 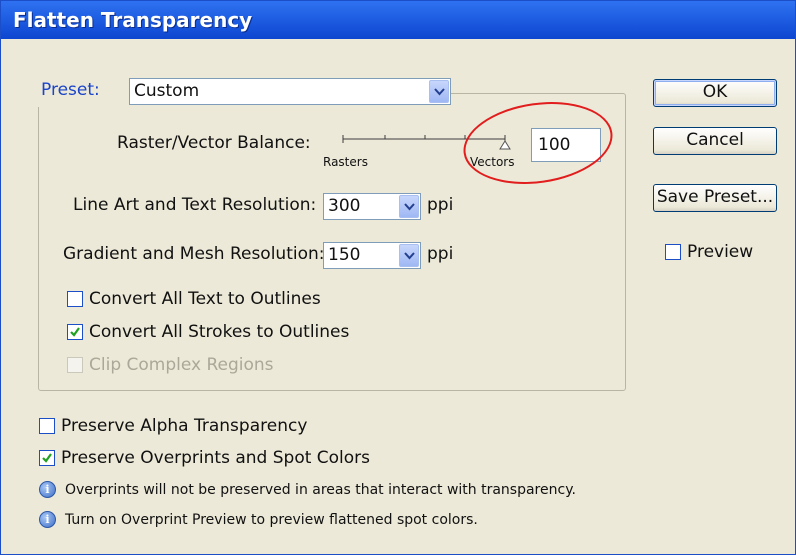 What do you see at coordinates (344, 206) in the screenshot?
I see `line-art-value: 300` at bounding box center [344, 206].